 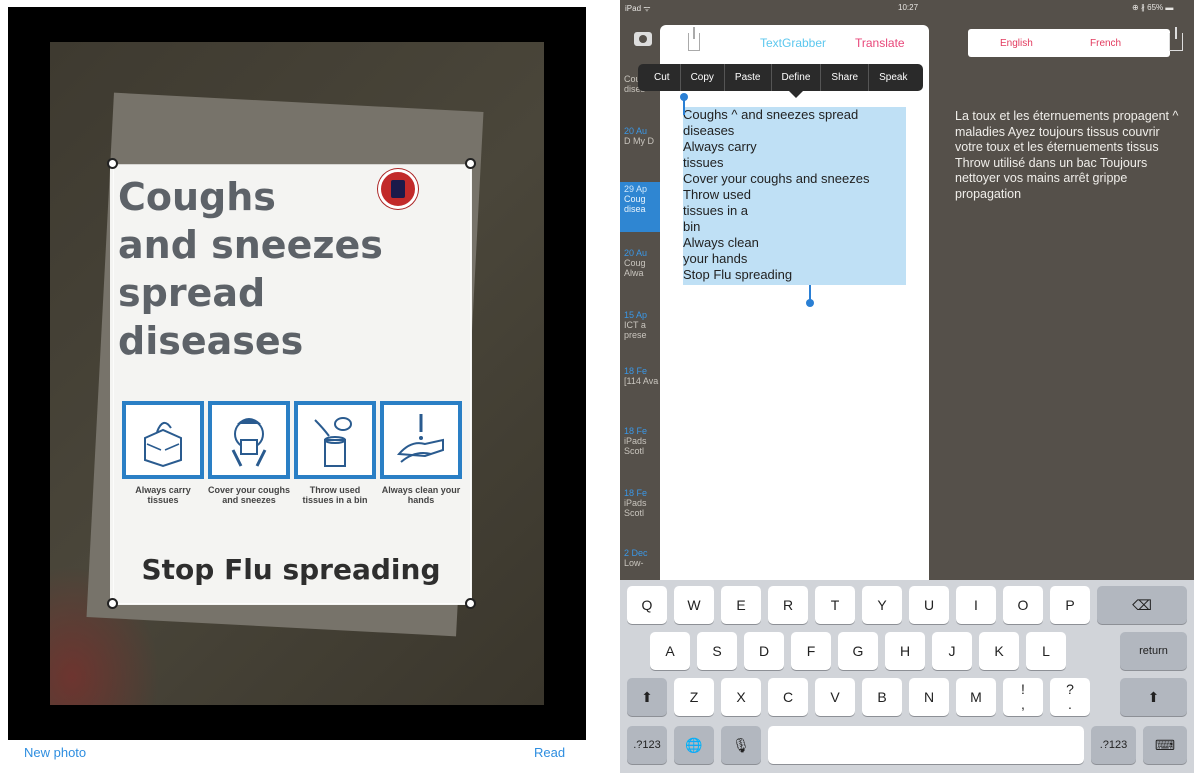 I want to click on tab-textgrabber: TextGrabber, so click(x=793, y=43).